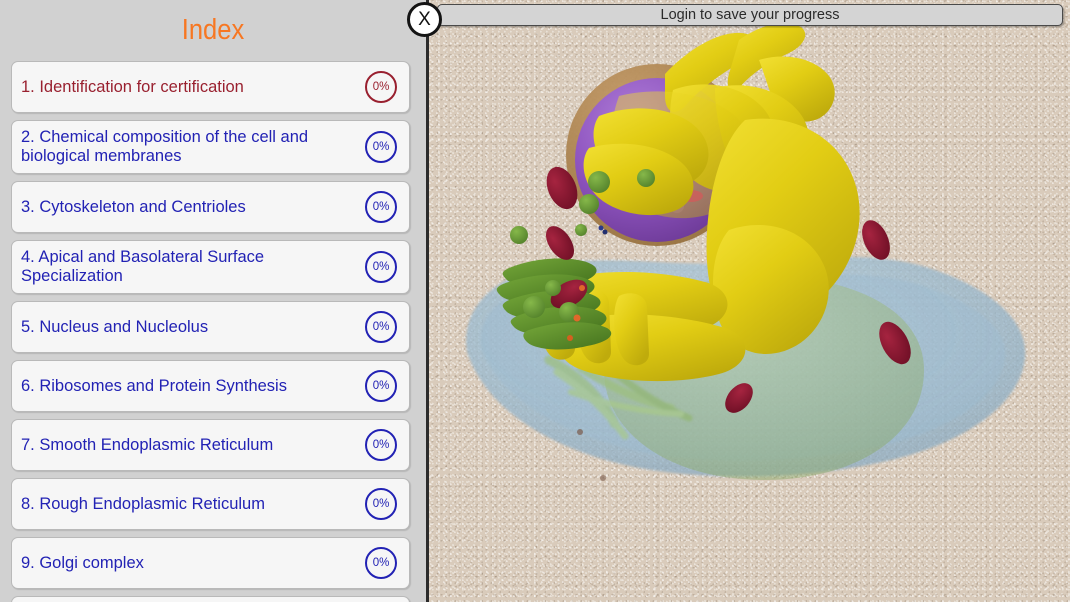  What do you see at coordinates (133, 206) in the screenshot?
I see `index-item-label: 3. Cytoskeleton and Centrioles` at bounding box center [133, 206].